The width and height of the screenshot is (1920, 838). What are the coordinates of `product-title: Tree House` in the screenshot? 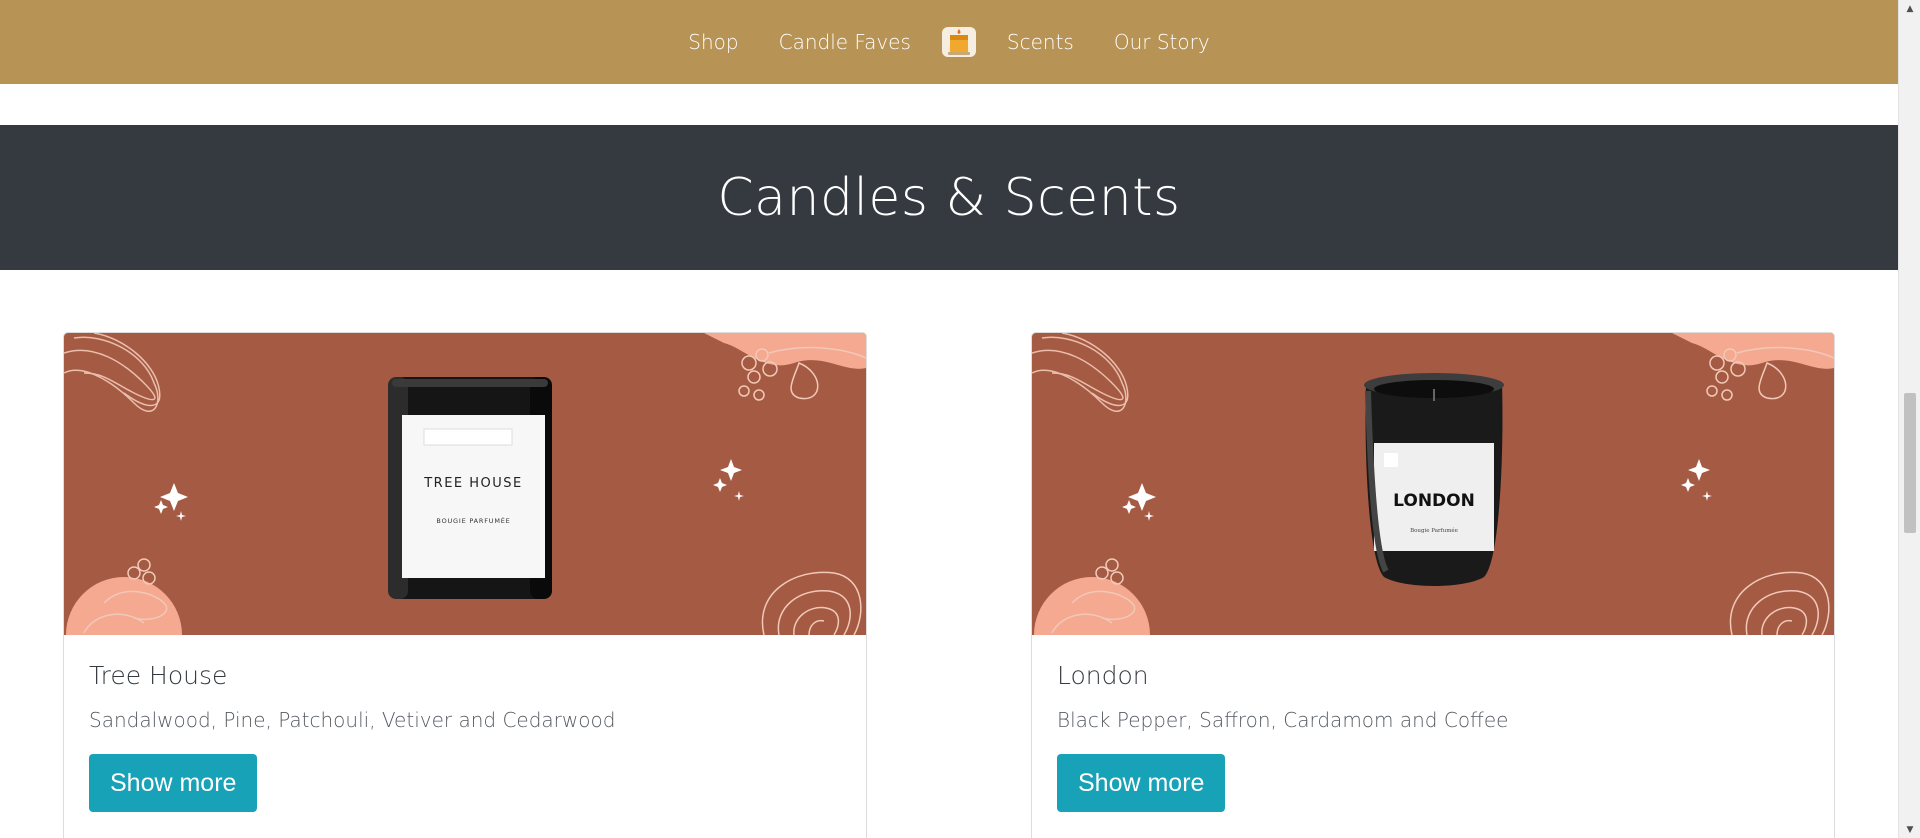 It's located at (158, 675).